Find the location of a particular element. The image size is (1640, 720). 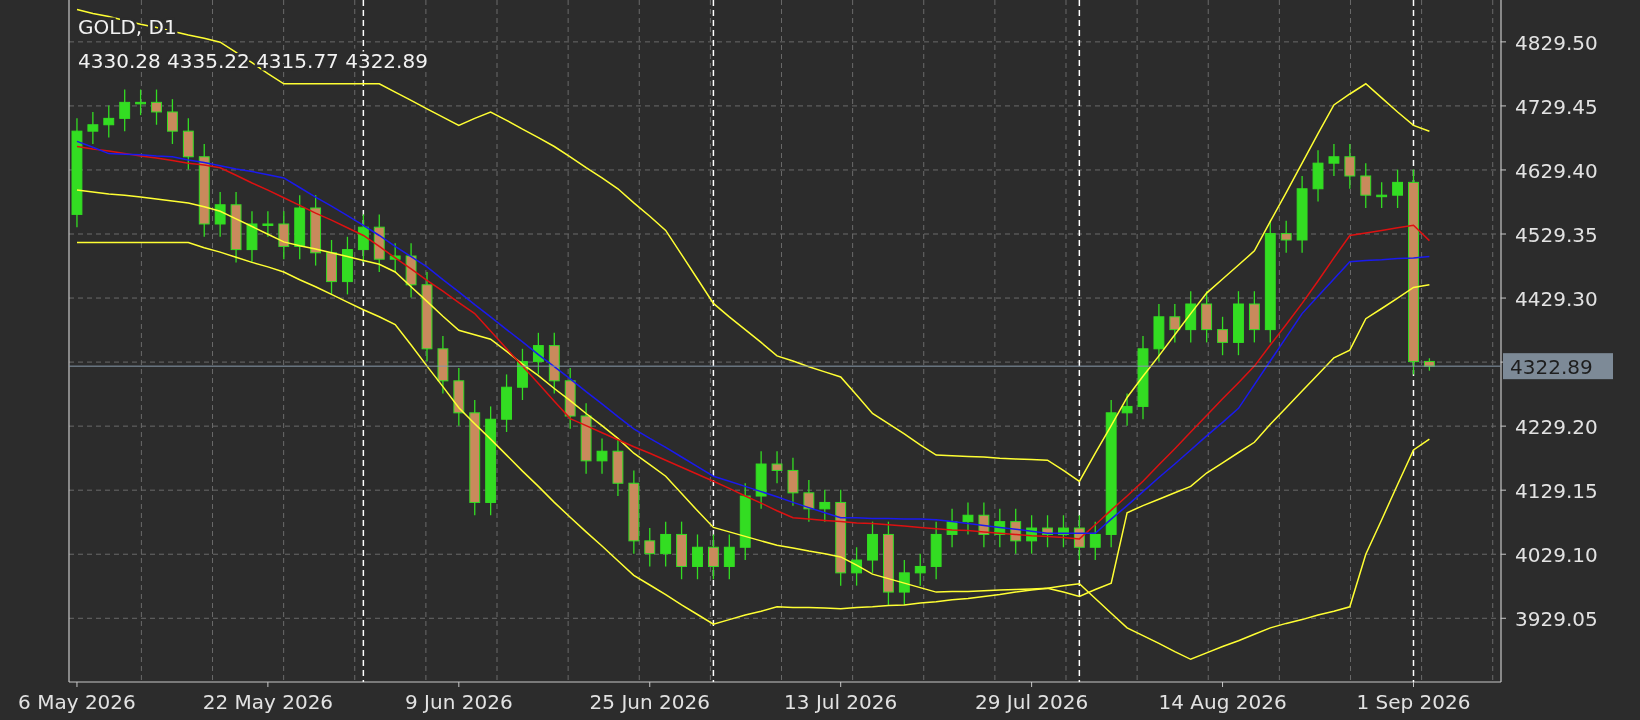

date-axis-label: 29 Jul 2026 is located at coordinates (1032, 702).